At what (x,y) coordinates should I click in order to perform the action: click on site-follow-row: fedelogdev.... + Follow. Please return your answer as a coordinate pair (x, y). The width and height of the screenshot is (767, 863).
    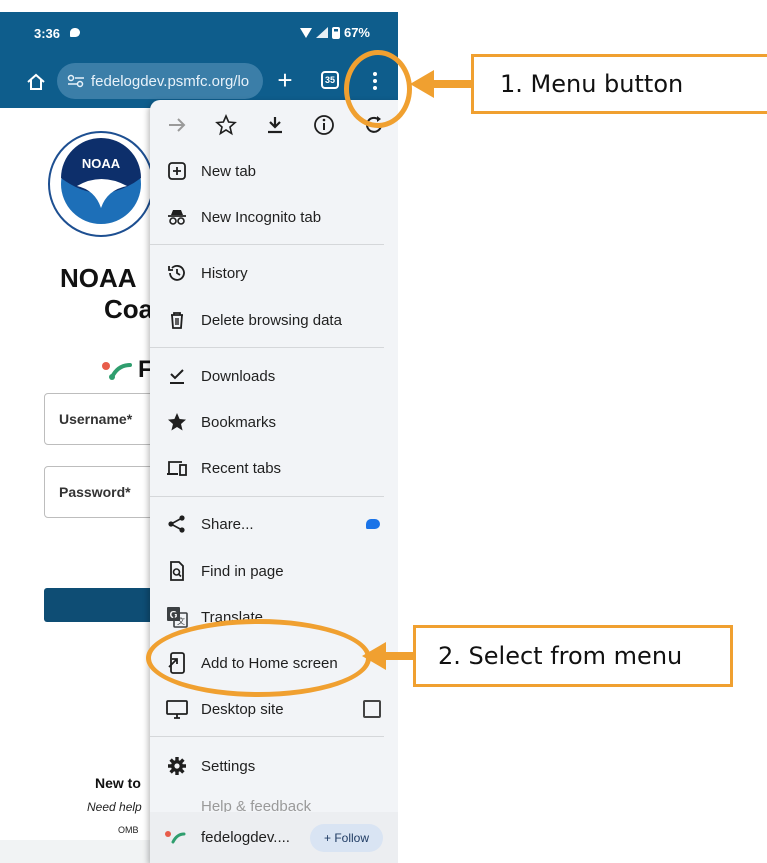
    Looking at the image, I should click on (274, 837).